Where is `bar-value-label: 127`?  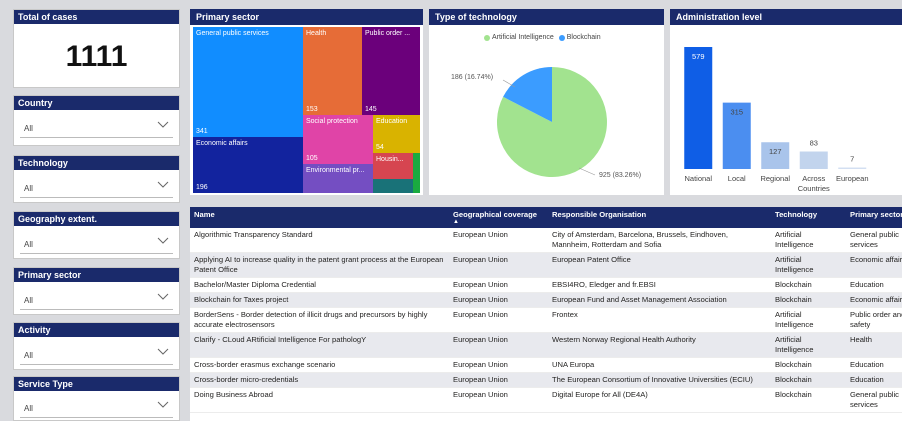
bar-value-label: 127 is located at coordinates (775, 151).